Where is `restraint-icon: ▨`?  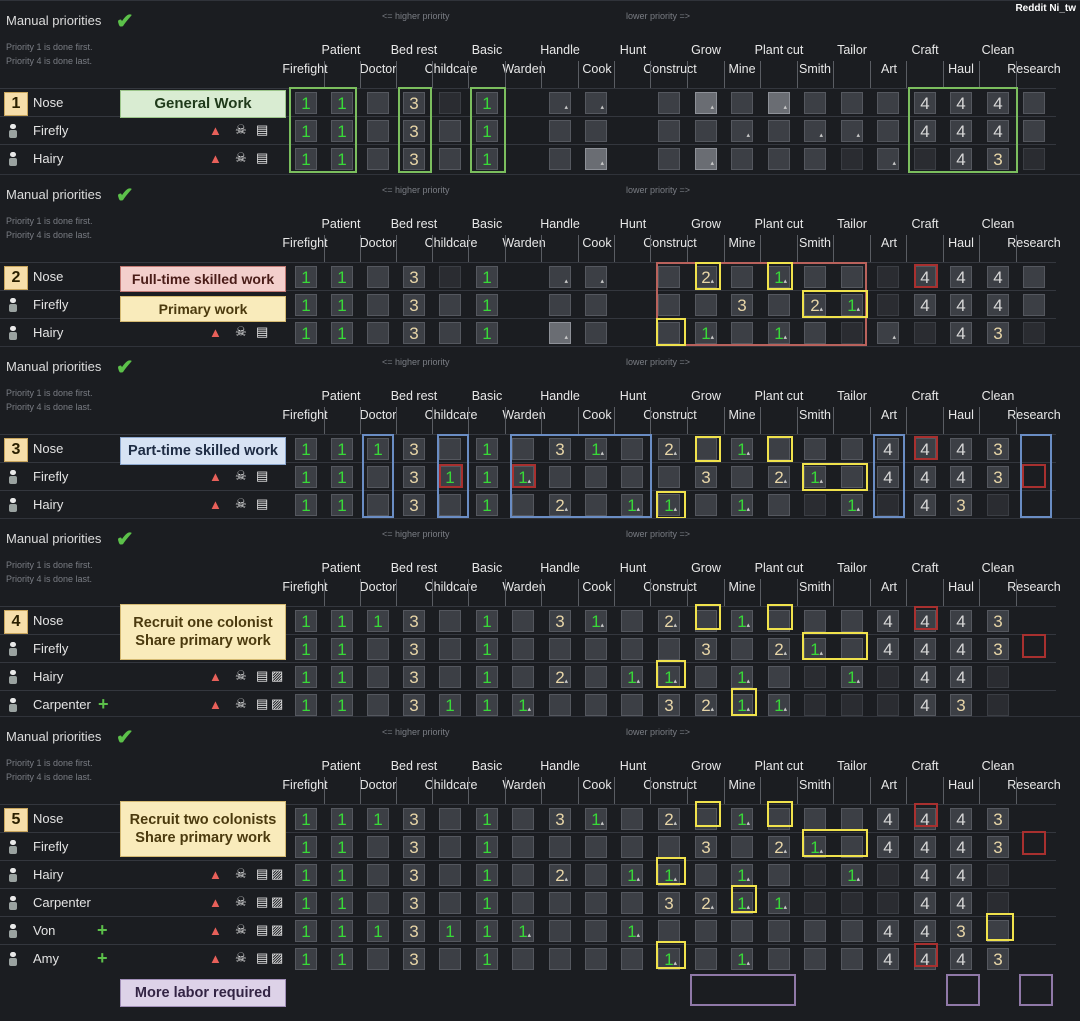 restraint-icon: ▨ is located at coordinates (277, 704).